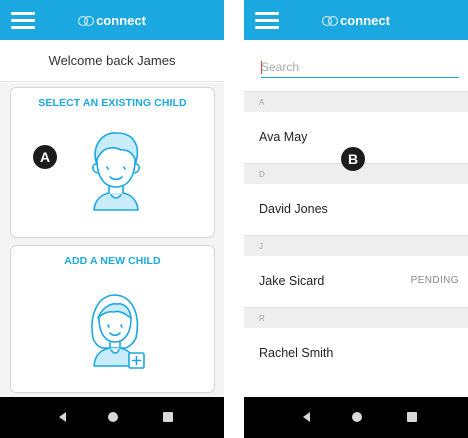 The image size is (468, 438). What do you see at coordinates (283, 137) in the screenshot?
I see `child-name: Ava May` at bounding box center [283, 137].